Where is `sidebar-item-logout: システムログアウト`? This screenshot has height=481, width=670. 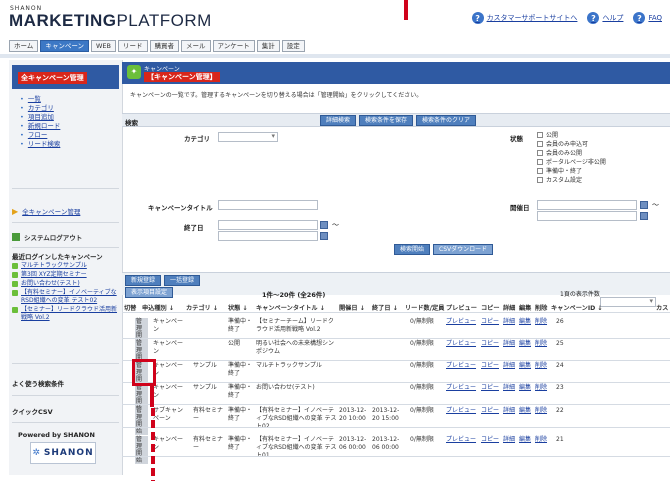 sidebar-item-logout: システムログアウト is located at coordinates (65, 237).